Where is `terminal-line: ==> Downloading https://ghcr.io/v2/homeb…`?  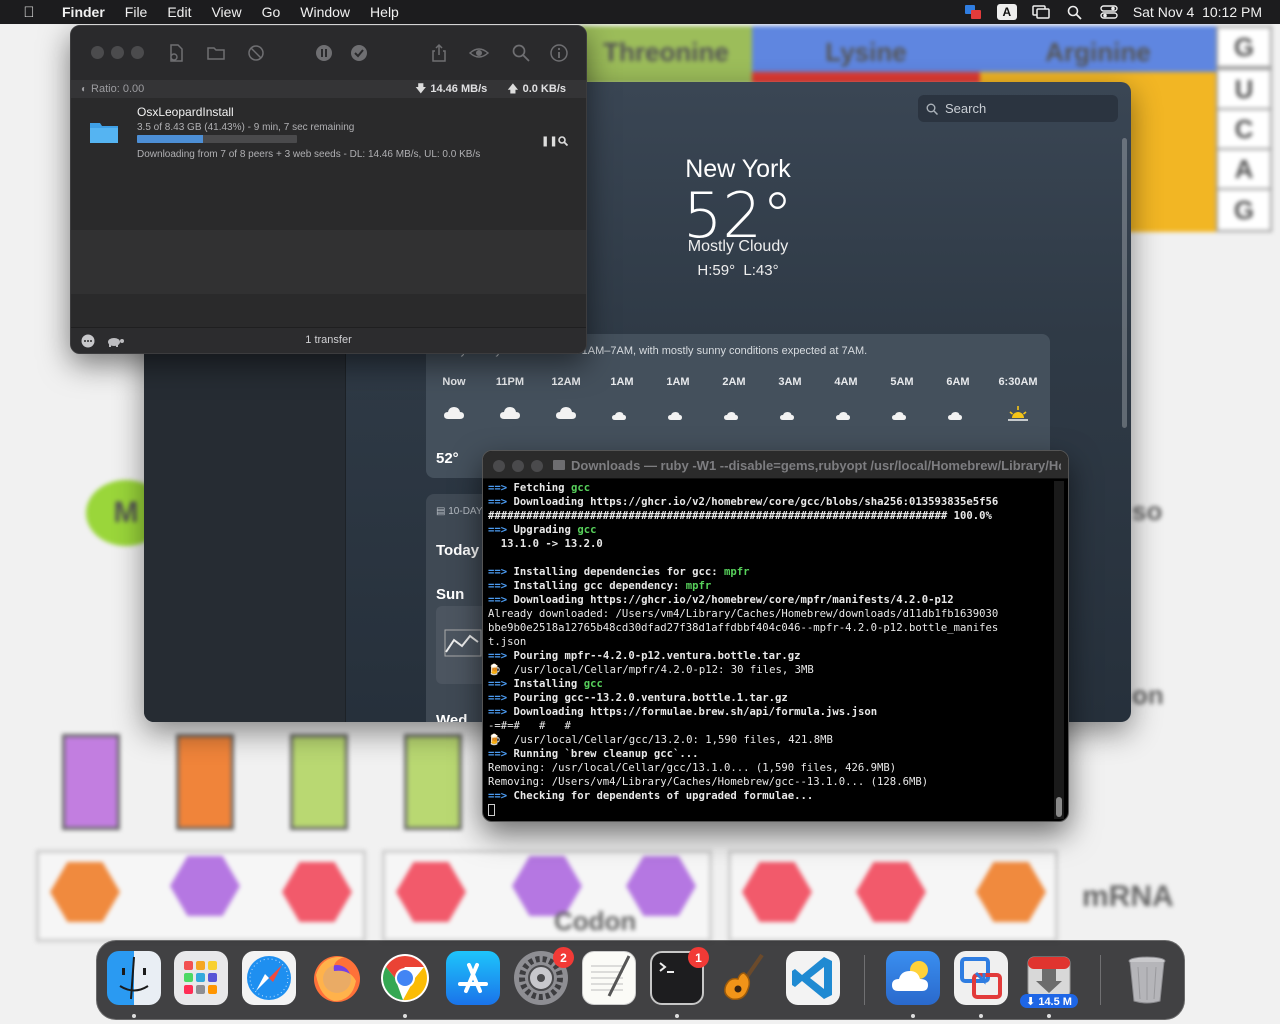
terminal-line: ==> Downloading https://ghcr.io/v2/homeb… is located at coordinates (721, 600).